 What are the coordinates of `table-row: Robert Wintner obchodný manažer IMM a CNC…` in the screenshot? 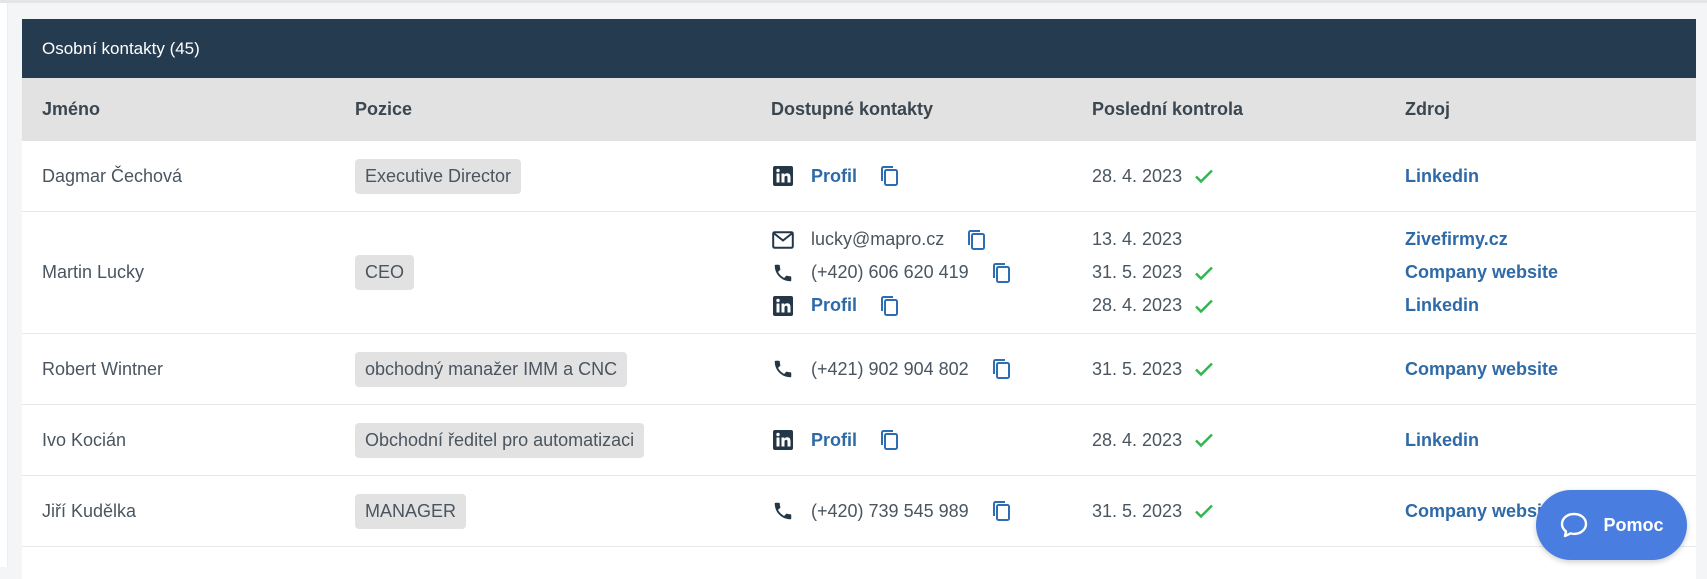 It's located at (859, 369).